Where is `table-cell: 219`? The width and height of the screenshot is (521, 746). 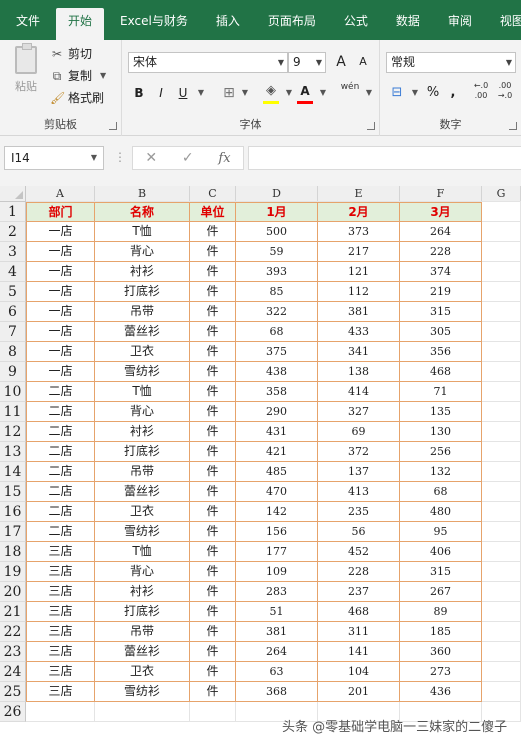 table-cell: 219 is located at coordinates (441, 292).